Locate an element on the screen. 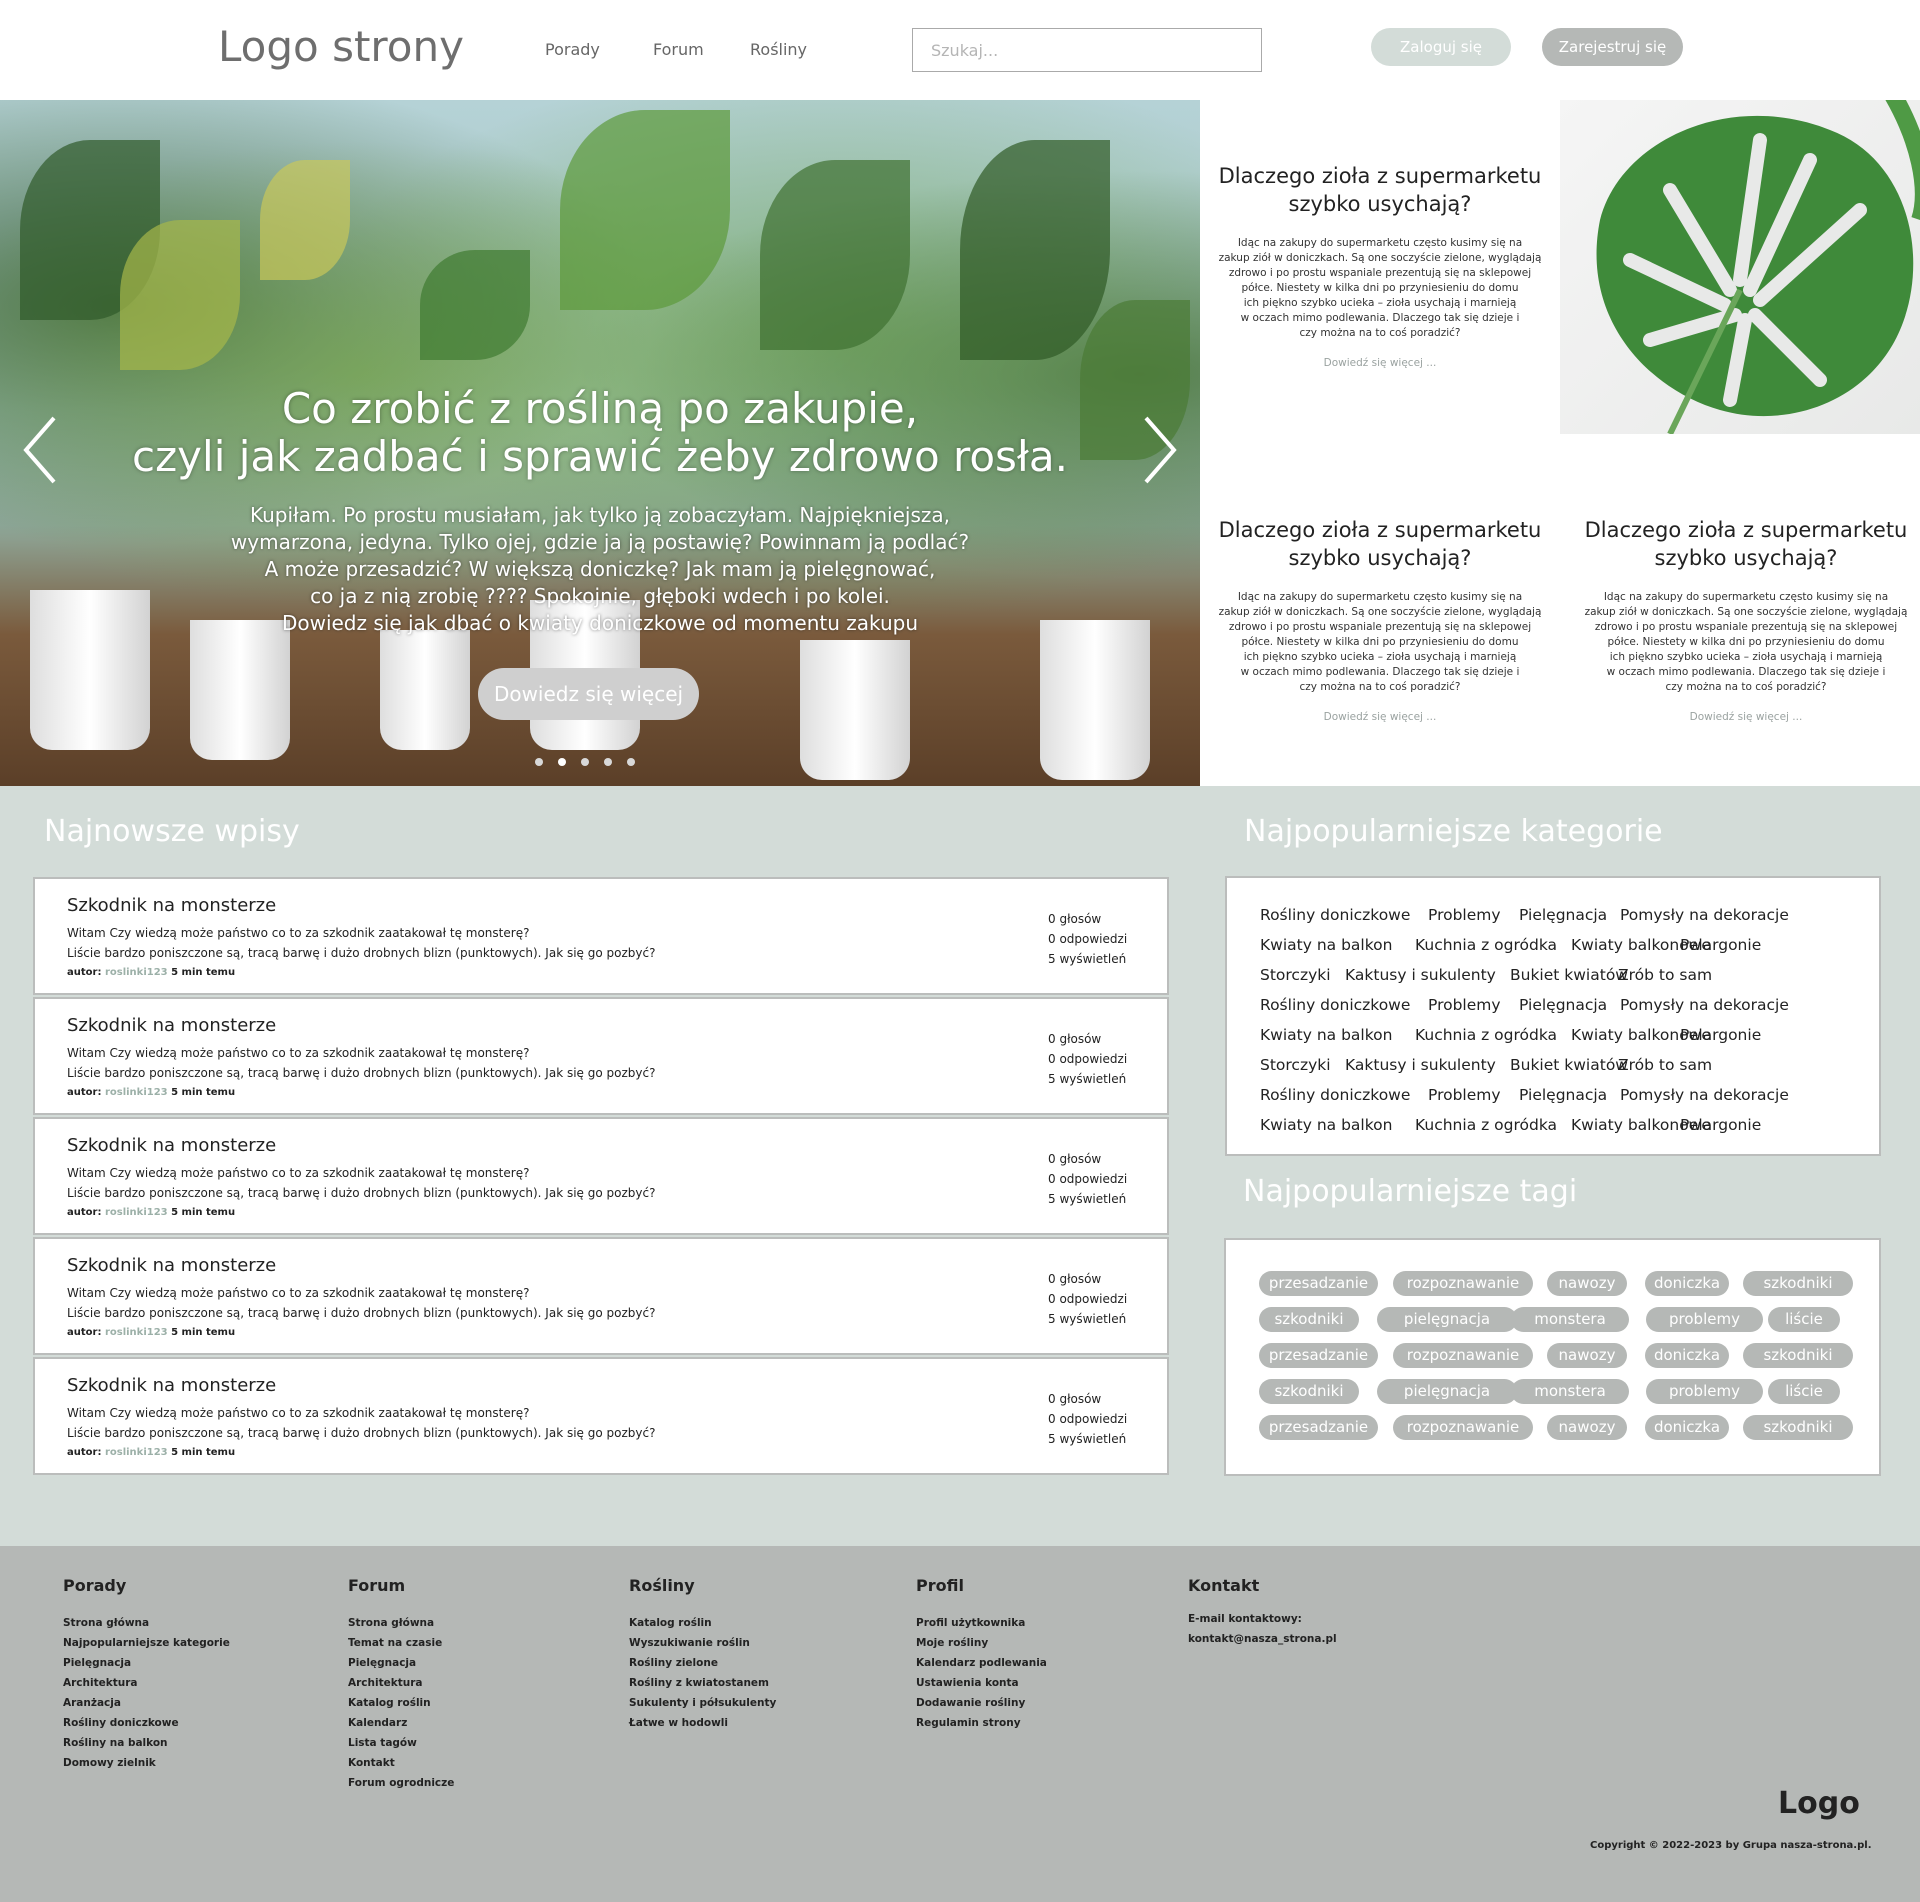 This screenshot has width=1920, height=1902. footer-link: Architektura is located at coordinates (146, 1683).